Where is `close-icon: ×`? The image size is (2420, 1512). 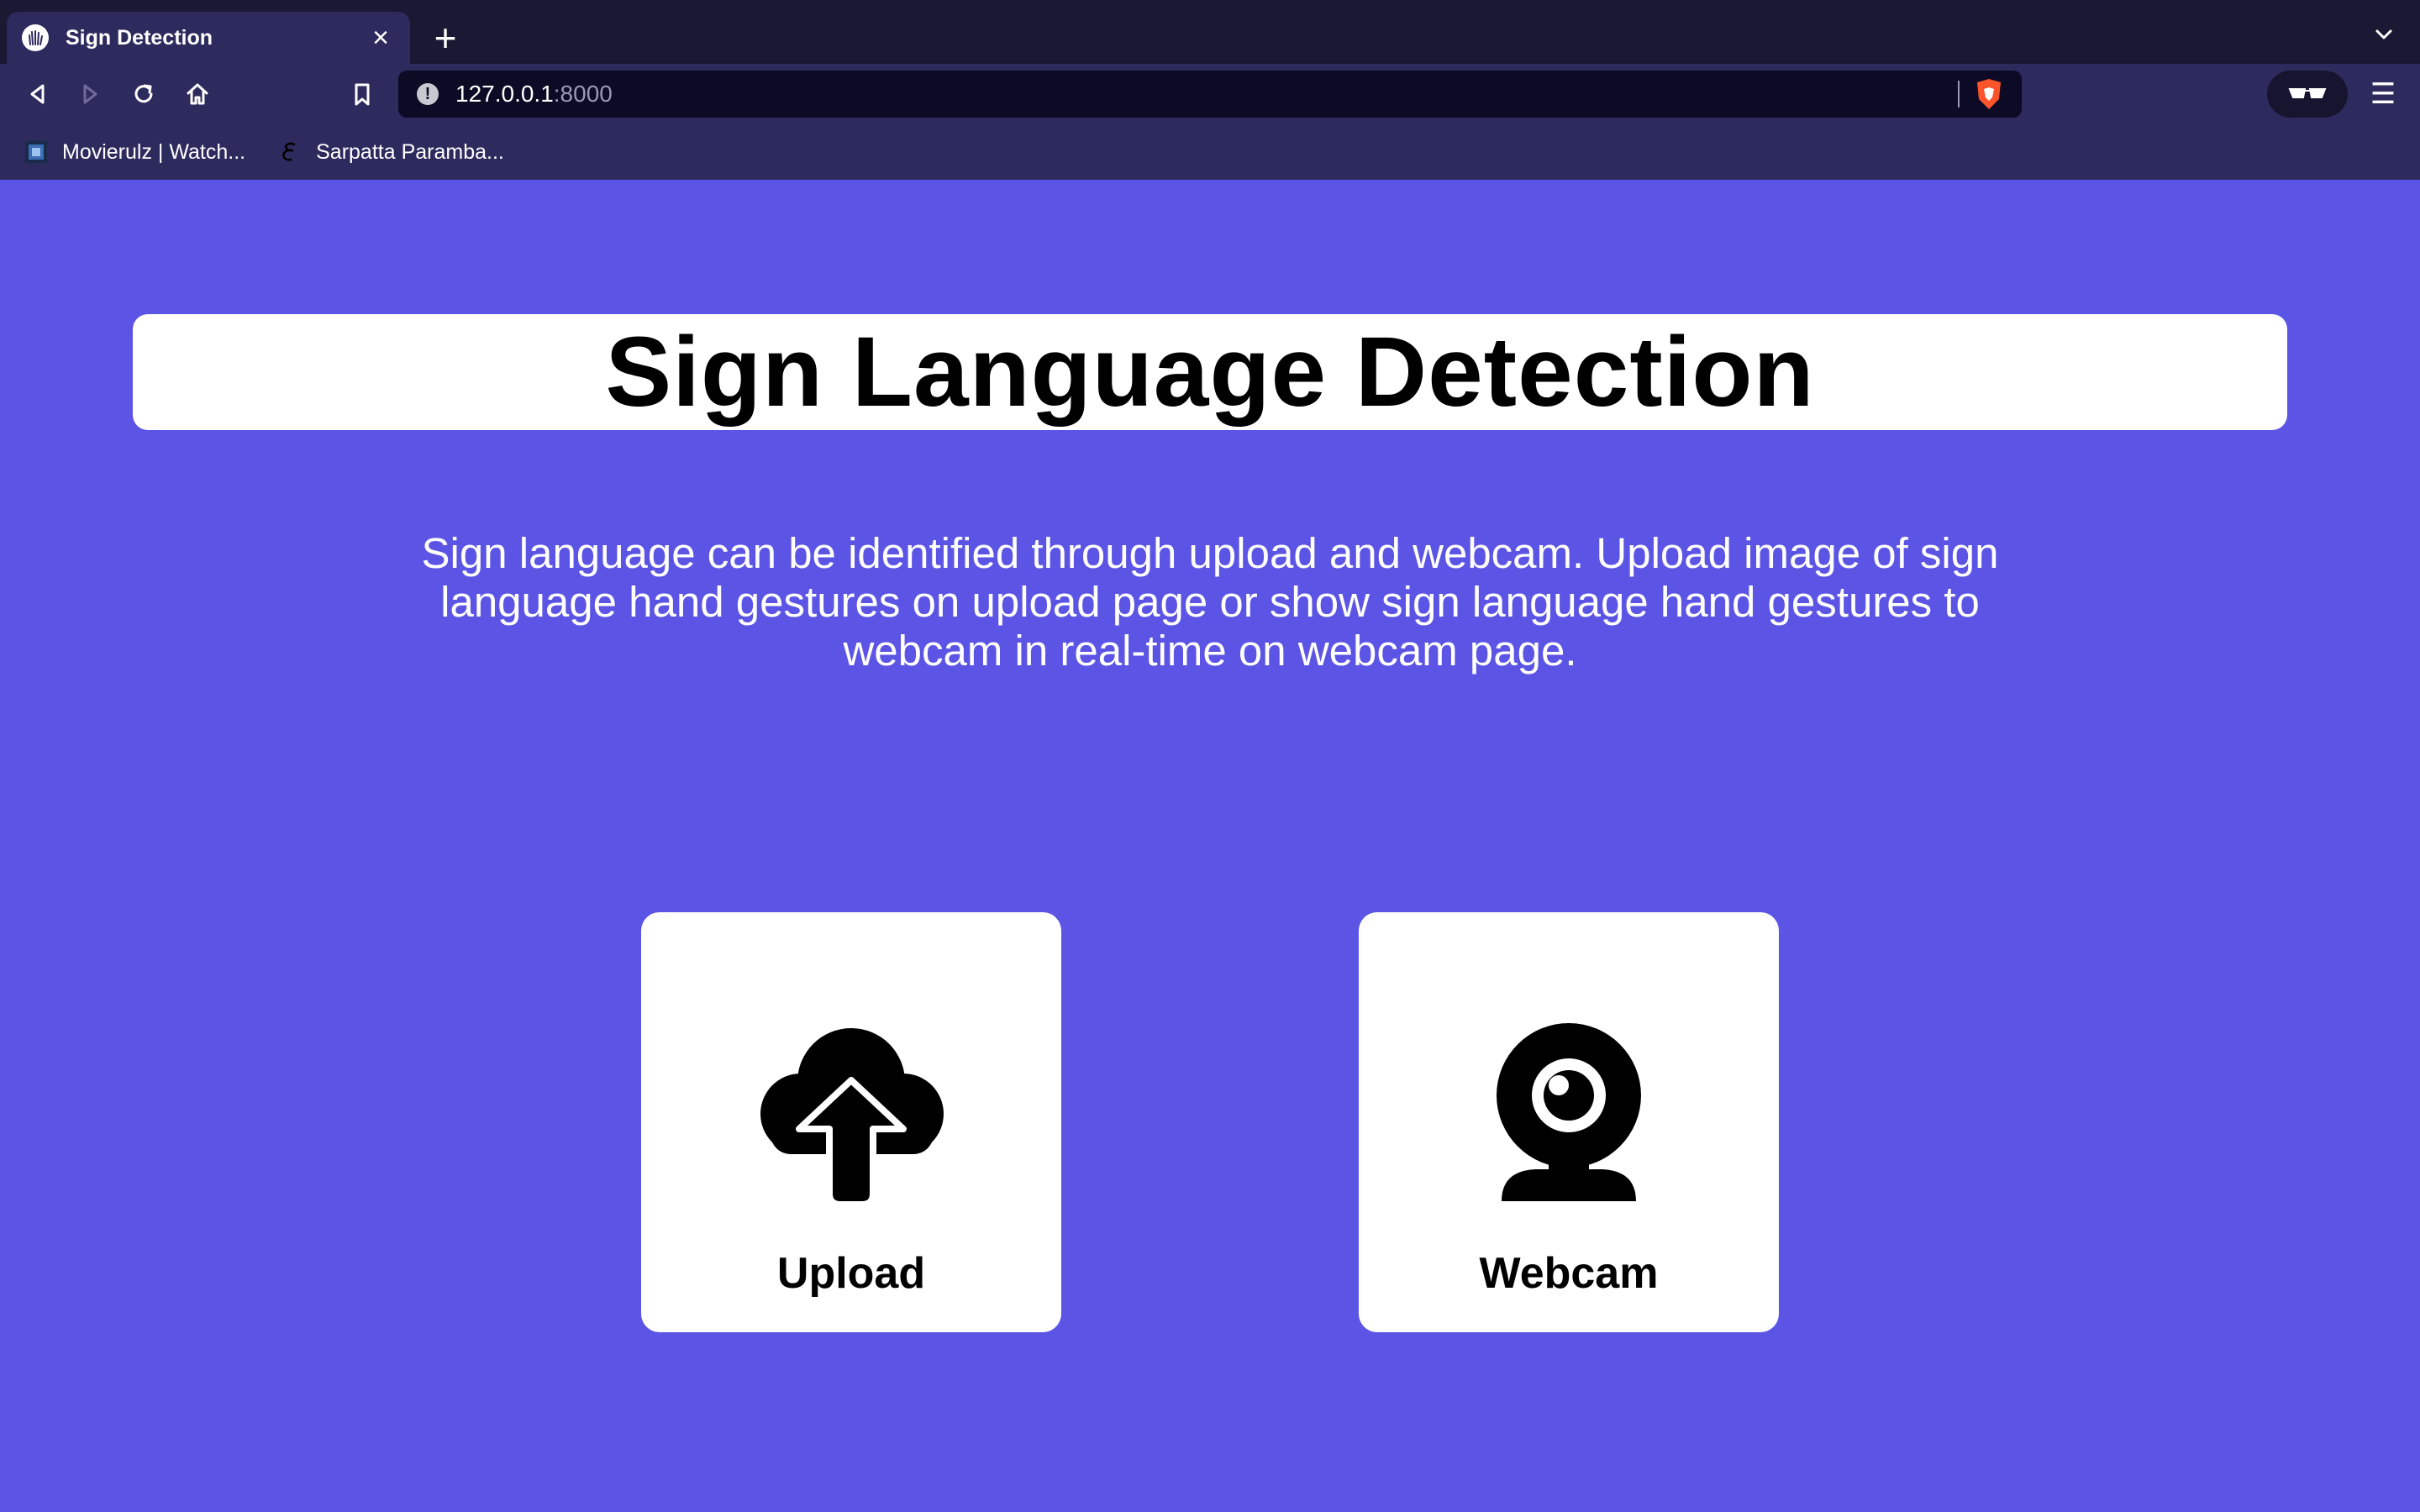
close-icon: × is located at coordinates (381, 38).